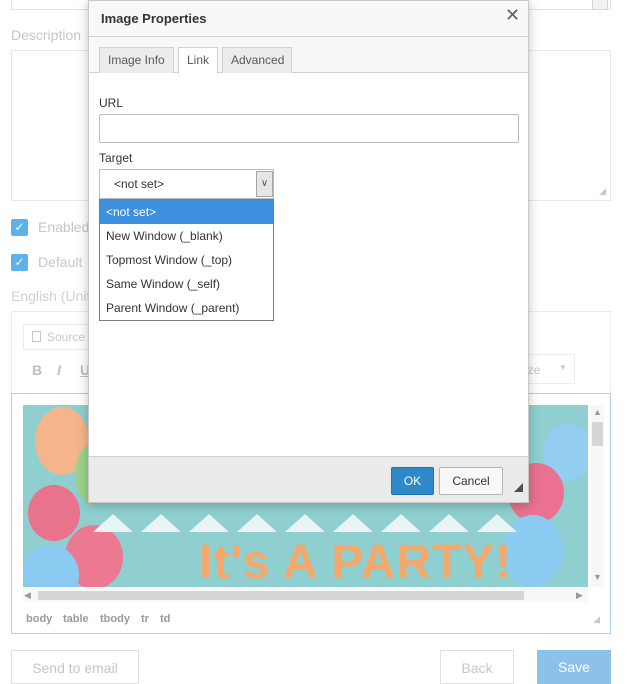  I want to click on dialog-title: Image Properties, so click(154, 18).